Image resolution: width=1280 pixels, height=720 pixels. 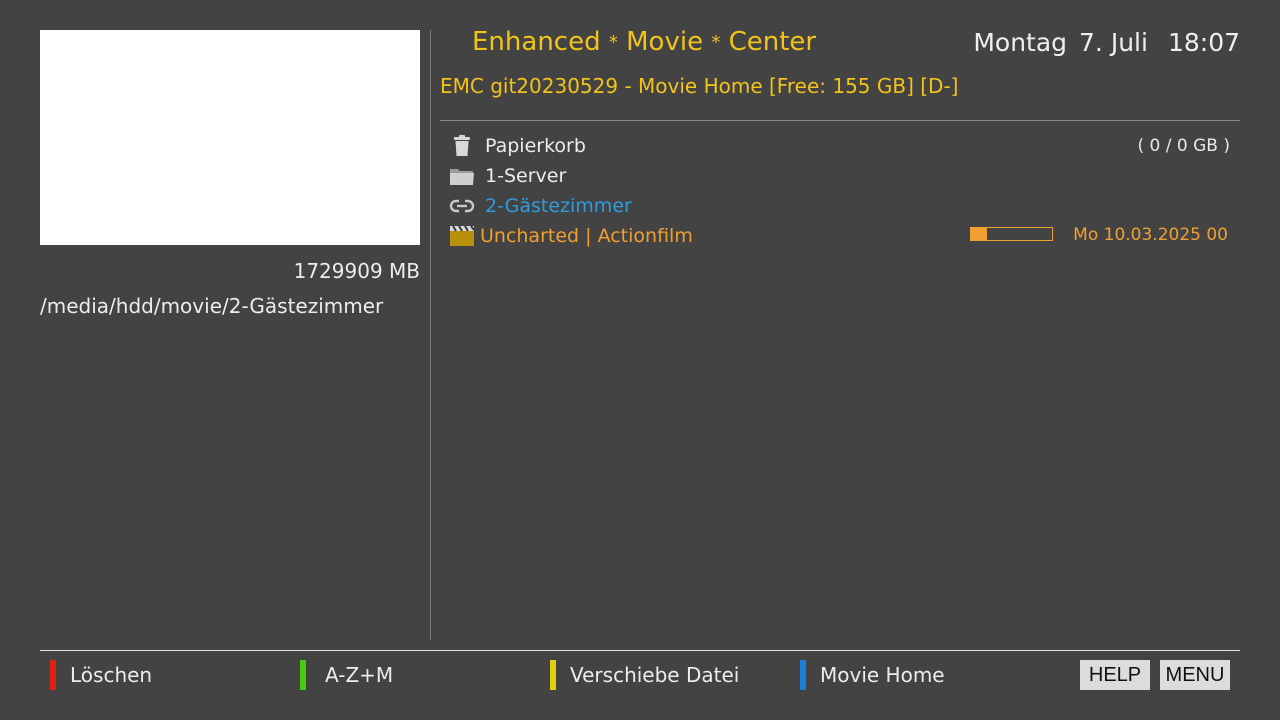 What do you see at coordinates (526, 176) in the screenshot?
I see `list-item-label: 1-Server` at bounding box center [526, 176].